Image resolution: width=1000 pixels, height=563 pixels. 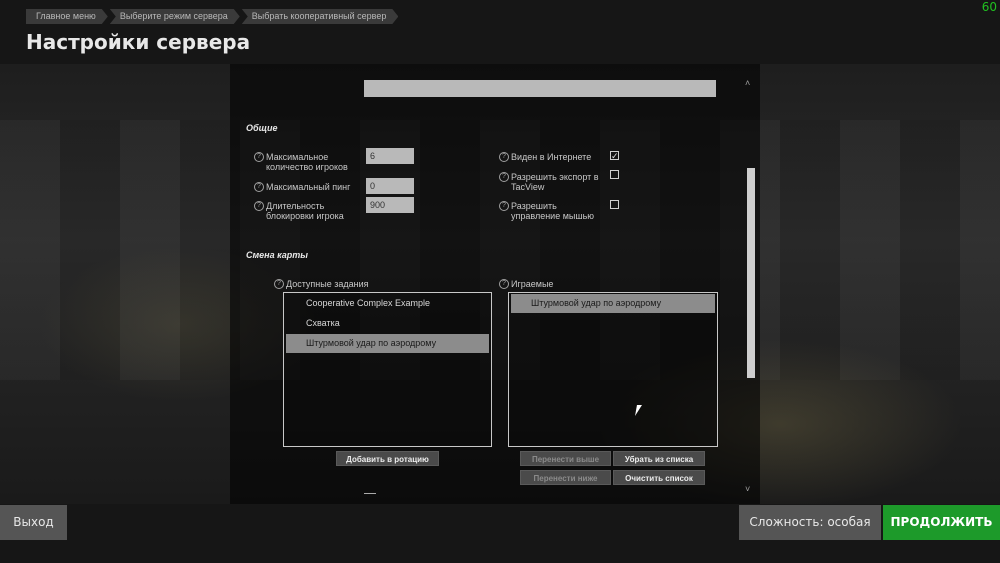 I want to click on list-item: Схватка, so click(x=387, y=323).